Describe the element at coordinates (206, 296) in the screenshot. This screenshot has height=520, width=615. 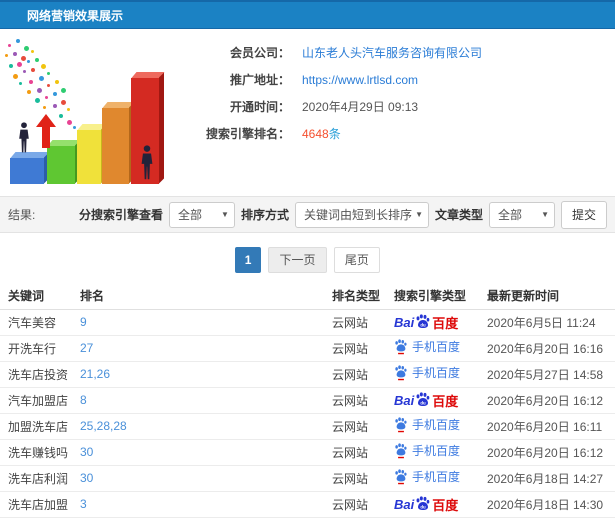
I see `rank-header: 排名` at that location.